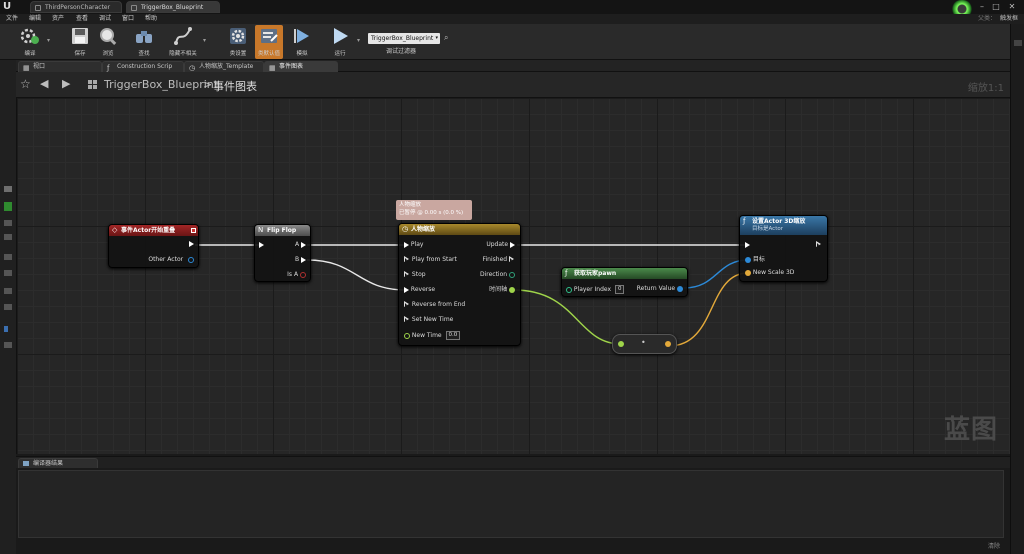 The height and width of the screenshot is (554, 1024). I want to click on zoom-level: 缩放1:1, so click(985, 88).